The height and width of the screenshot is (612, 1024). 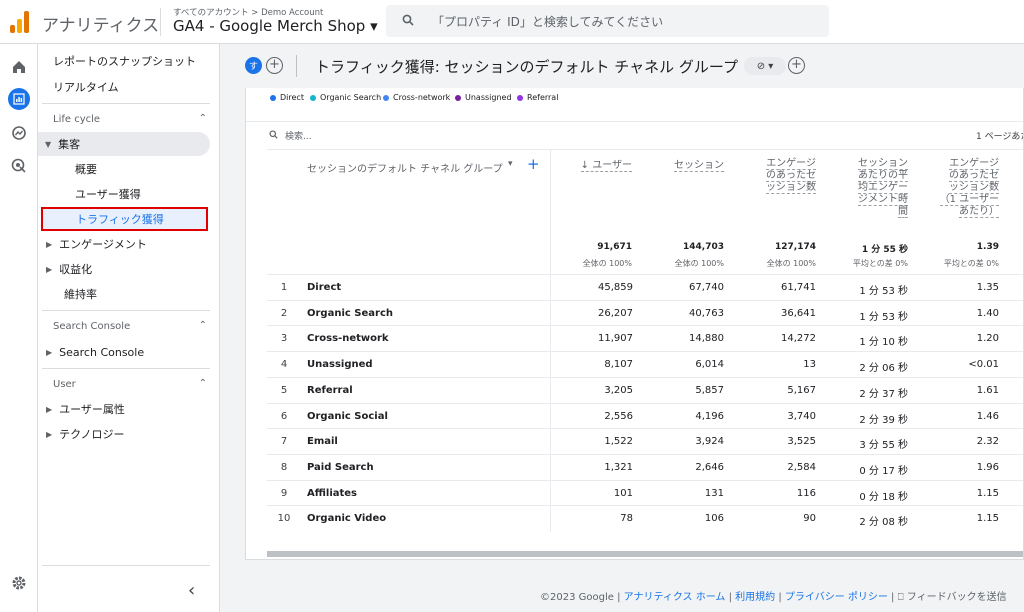 What do you see at coordinates (19, 583) in the screenshot?
I see `settings-icon` at bounding box center [19, 583].